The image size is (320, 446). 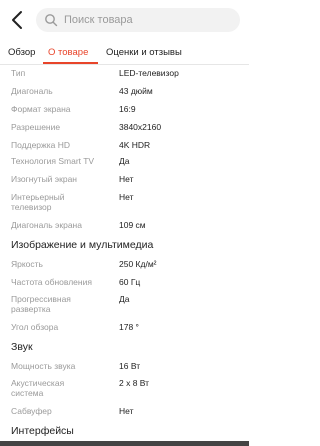 I want to click on system-nav-bar, so click(x=124, y=443).